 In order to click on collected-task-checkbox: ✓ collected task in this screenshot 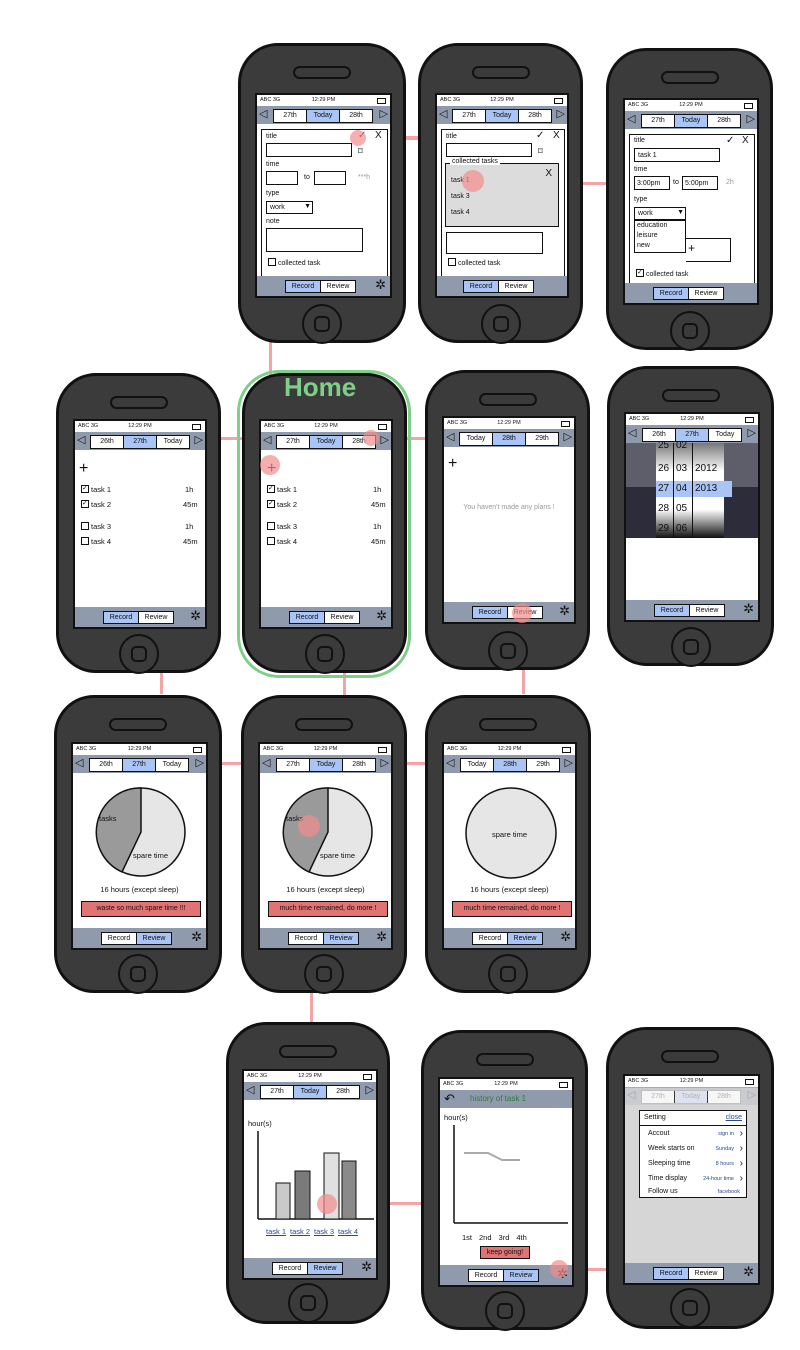, I will do `click(662, 273)`.